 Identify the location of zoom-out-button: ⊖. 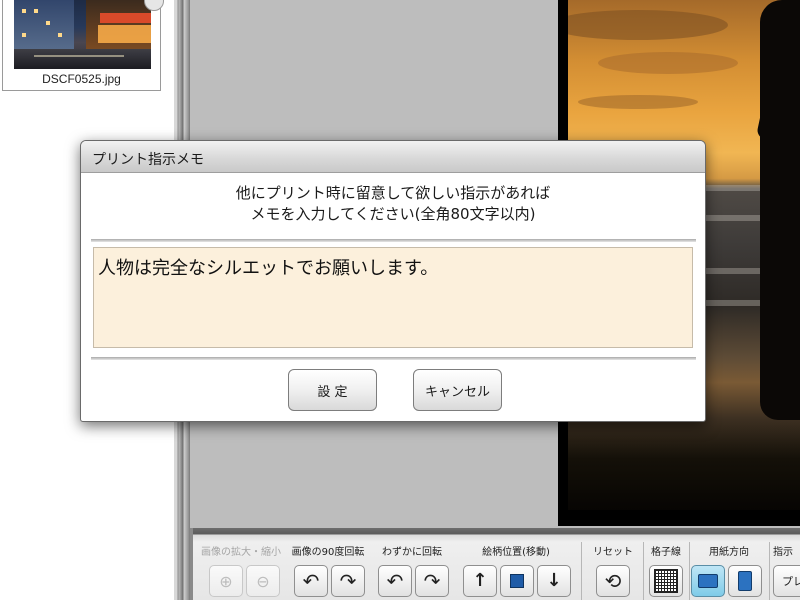
(263, 581).